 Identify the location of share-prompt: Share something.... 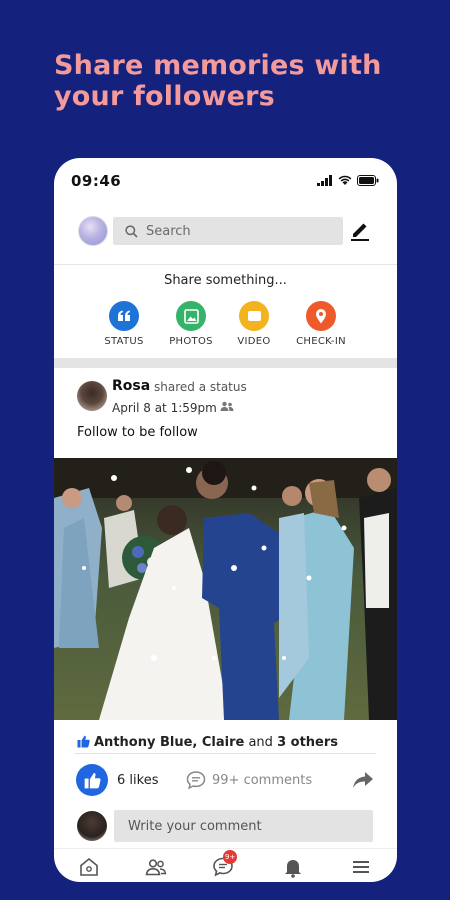
(225, 280).